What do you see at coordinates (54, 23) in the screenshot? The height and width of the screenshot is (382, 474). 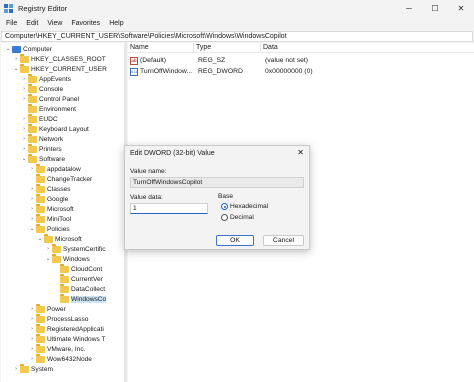 I see `menu-view: View` at bounding box center [54, 23].